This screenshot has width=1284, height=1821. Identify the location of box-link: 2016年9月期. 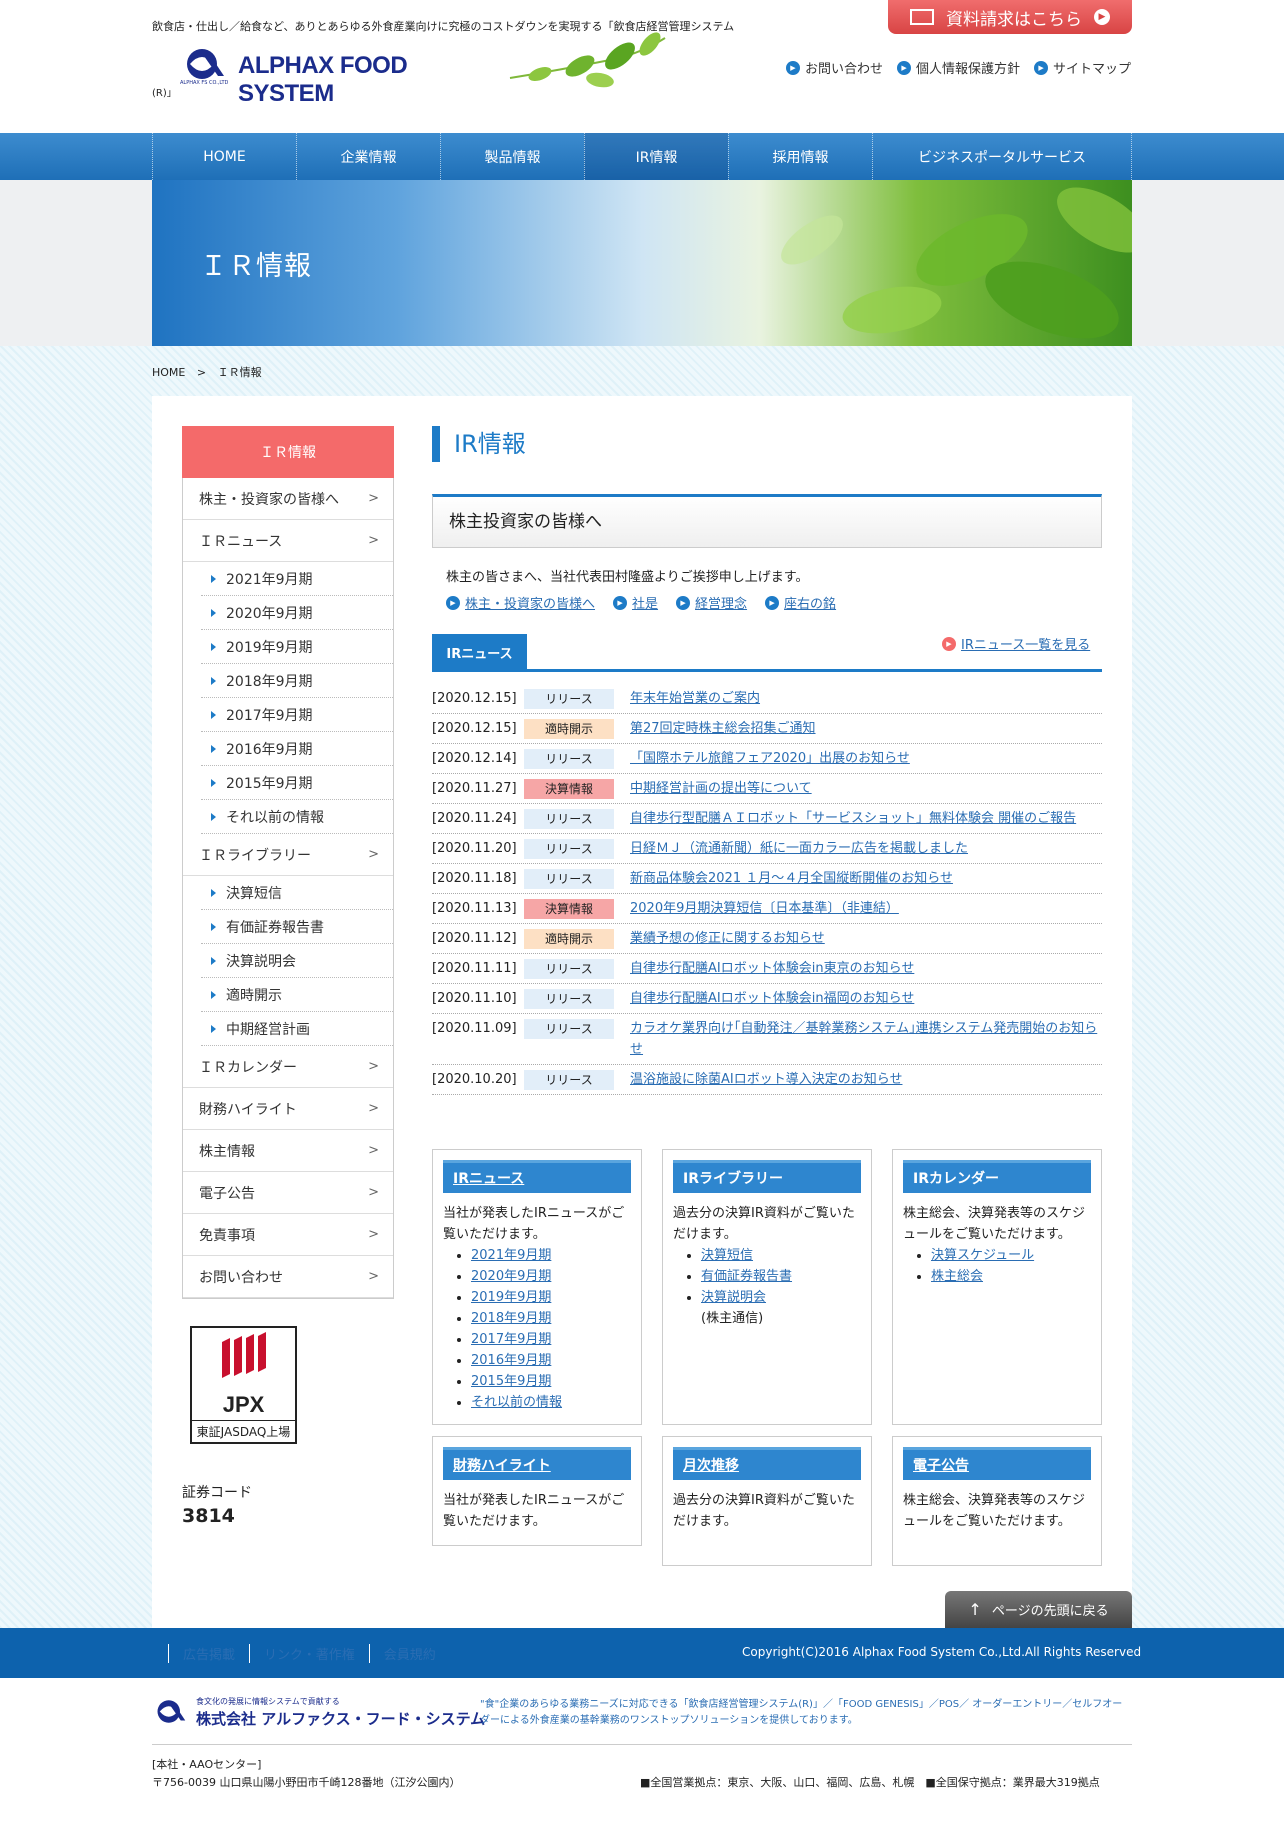
(511, 1360).